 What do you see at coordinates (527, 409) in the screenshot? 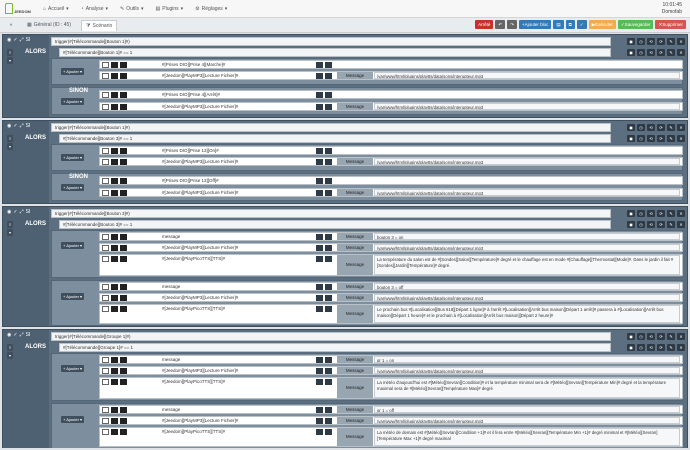
I see `message-field: gr 1 = off` at bounding box center [527, 409].